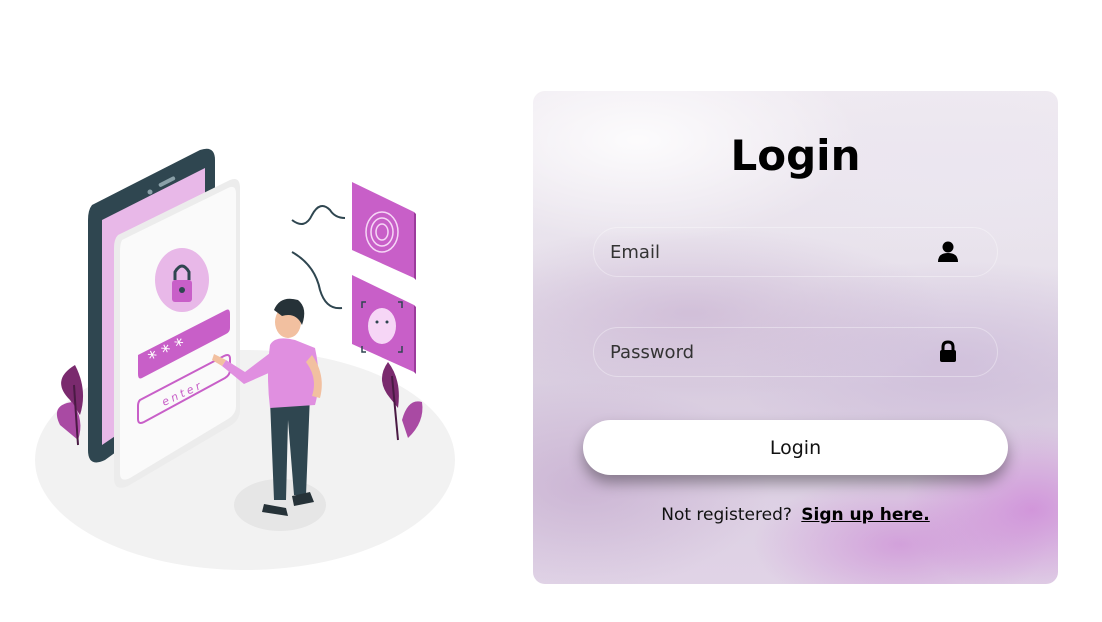 The image size is (1102, 622). Describe the element at coordinates (795, 447) in the screenshot. I see `login-button: Login` at that location.